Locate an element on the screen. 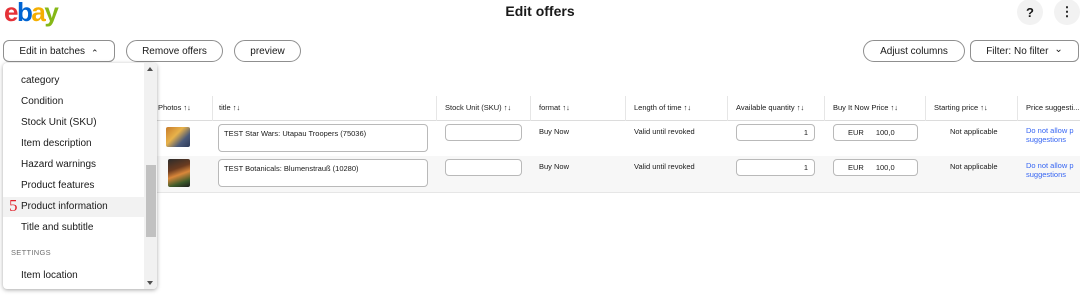 The width and height of the screenshot is (1080, 296). menu-item-category: category is located at coordinates (40, 80).